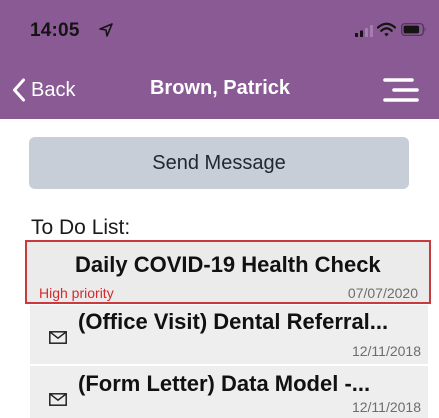  Describe the element at coordinates (219, 30) in the screenshot. I see `status-bar: 14:05` at that location.